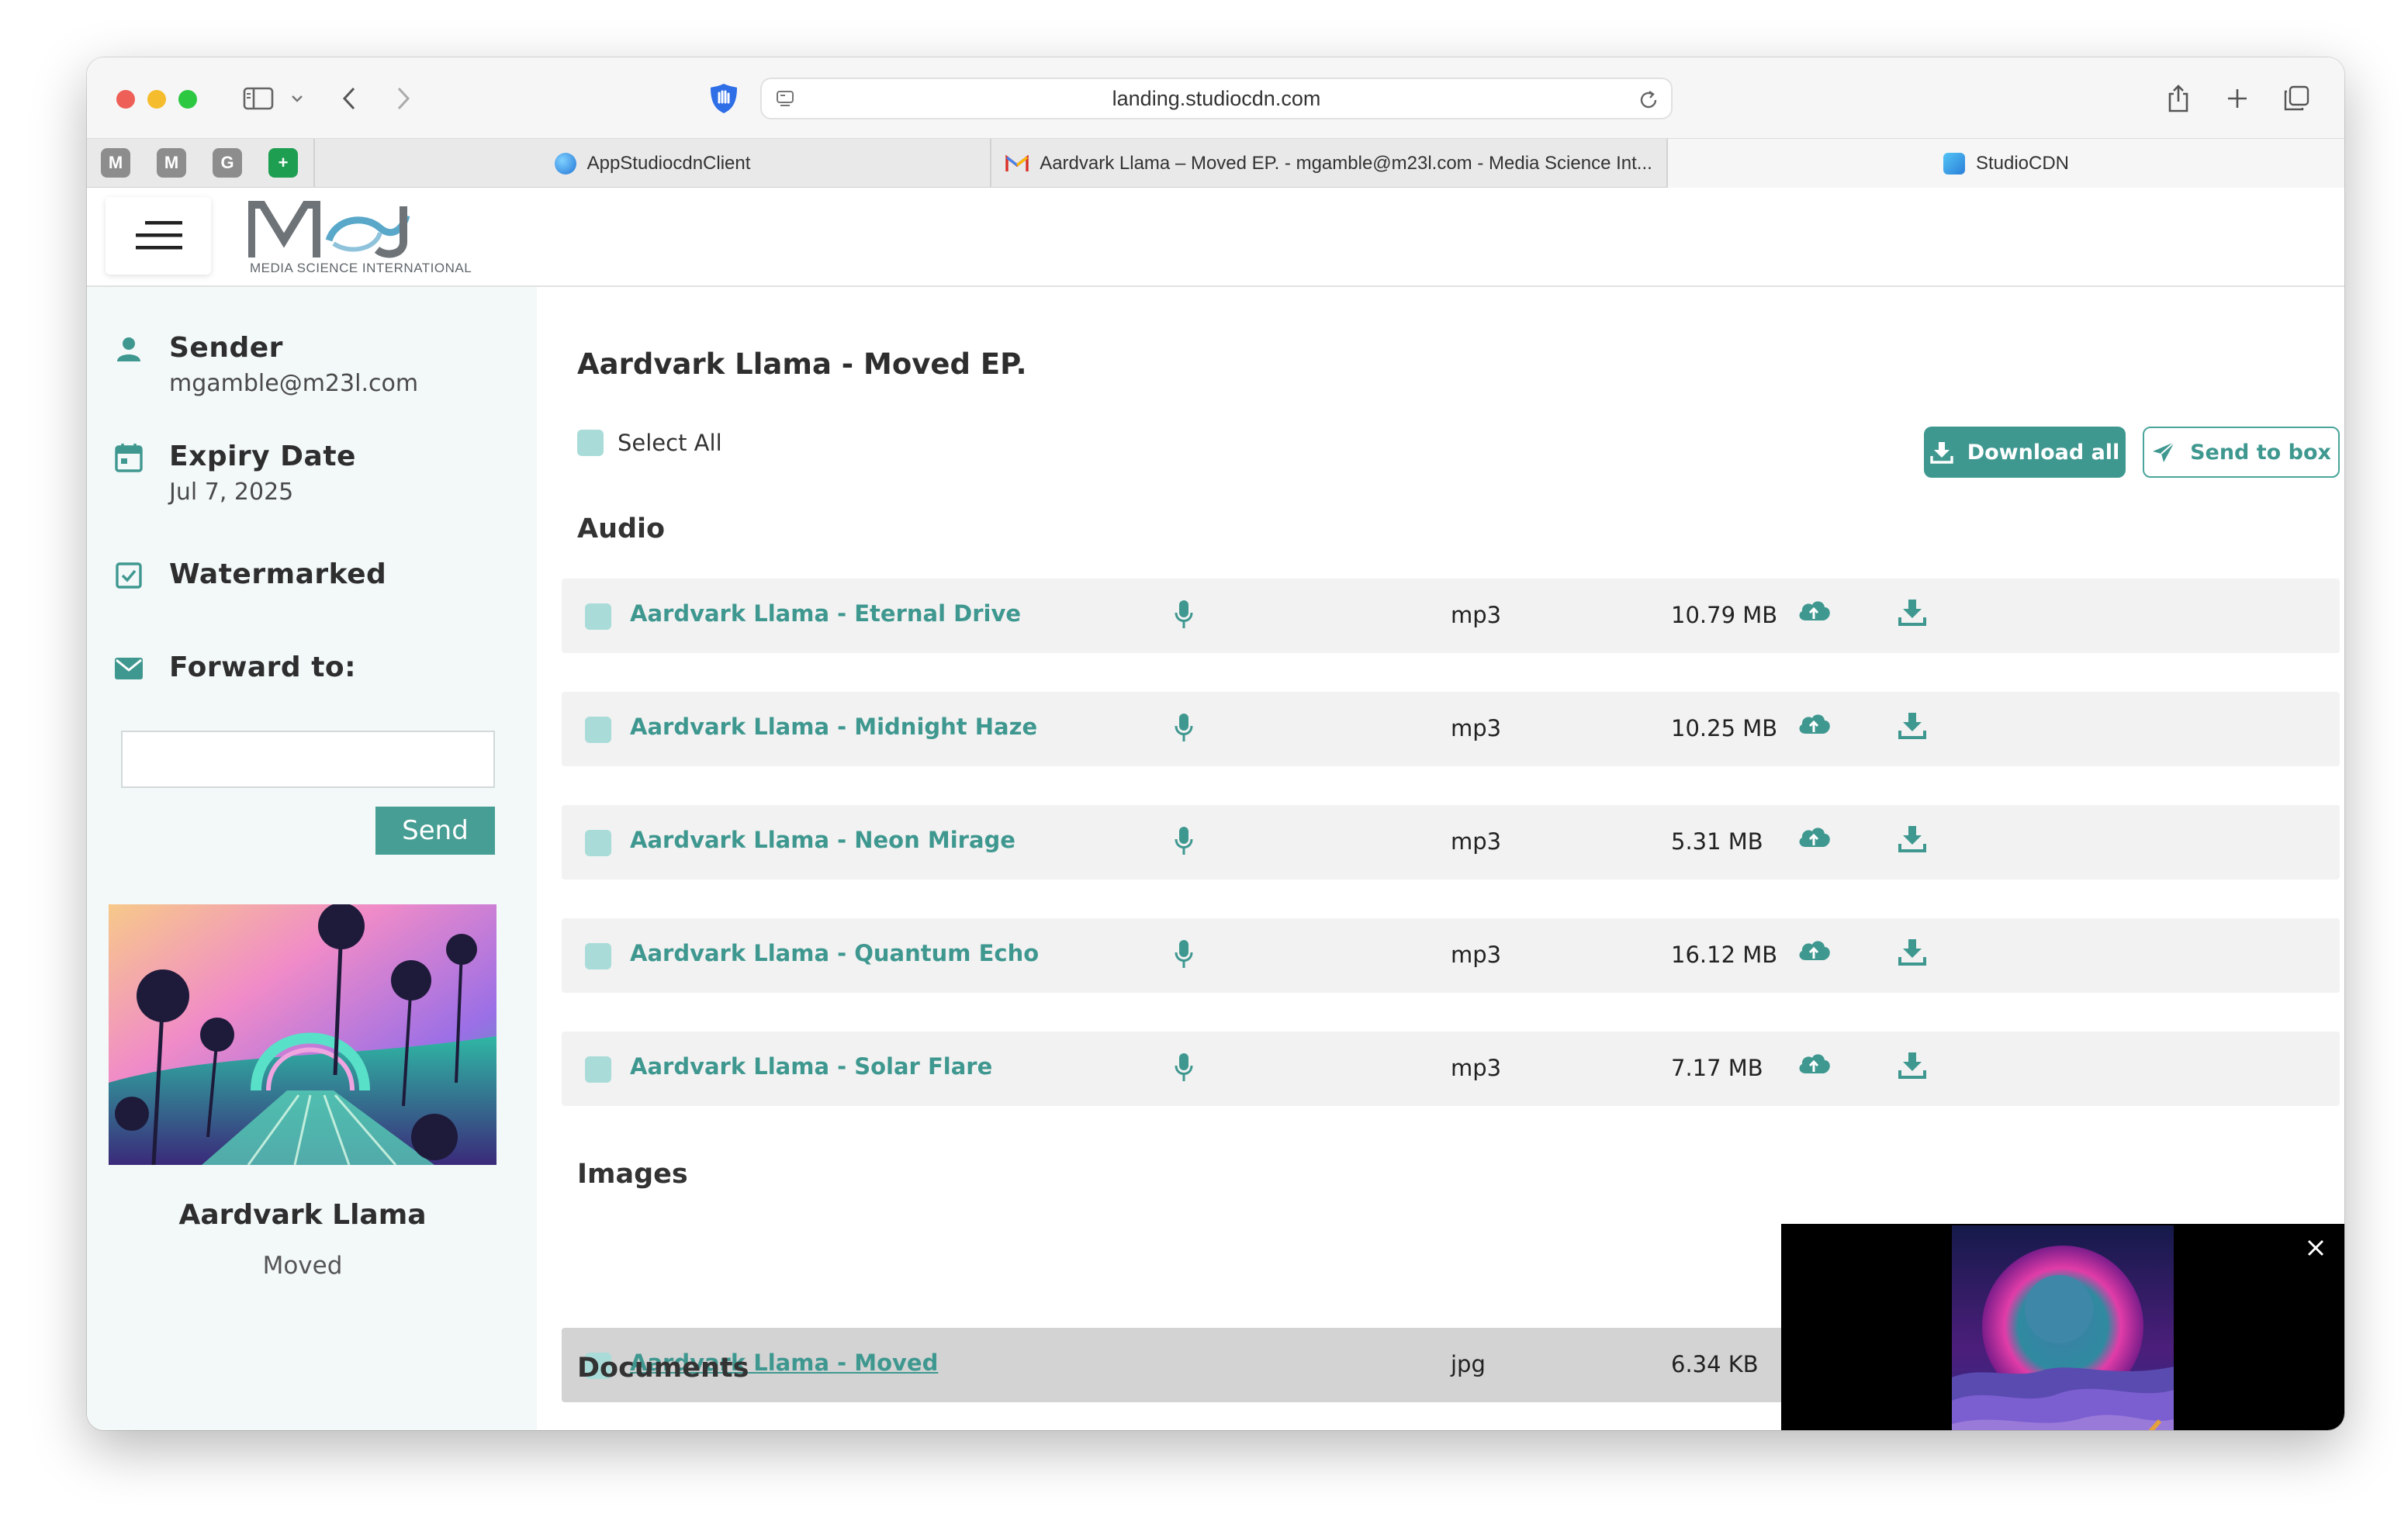  What do you see at coordinates (663, 1368) in the screenshot?
I see `documents-section-heading: Documents` at bounding box center [663, 1368].